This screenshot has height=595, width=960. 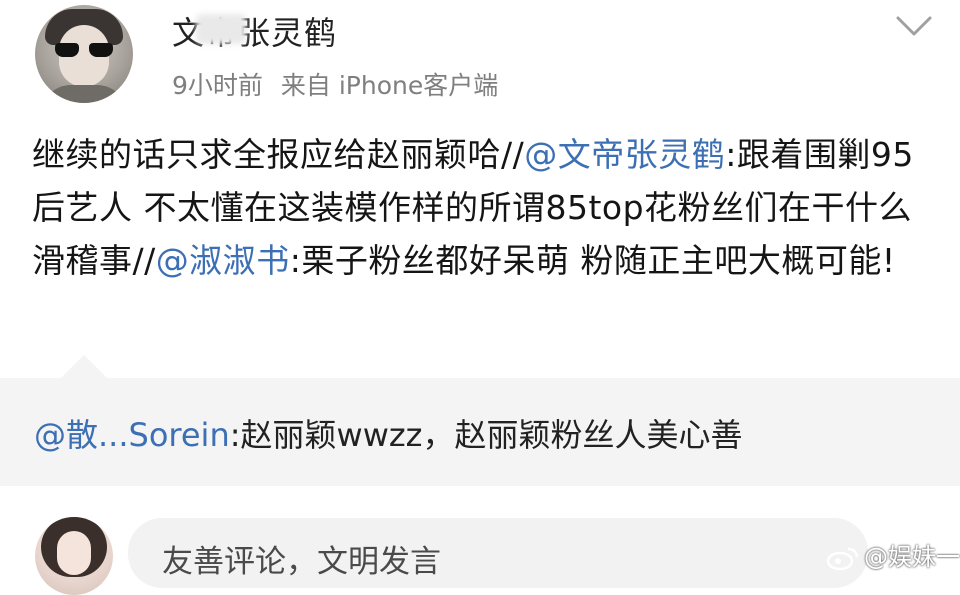 I want to click on post-source: 来自 iPhone客户端, so click(x=389, y=85).